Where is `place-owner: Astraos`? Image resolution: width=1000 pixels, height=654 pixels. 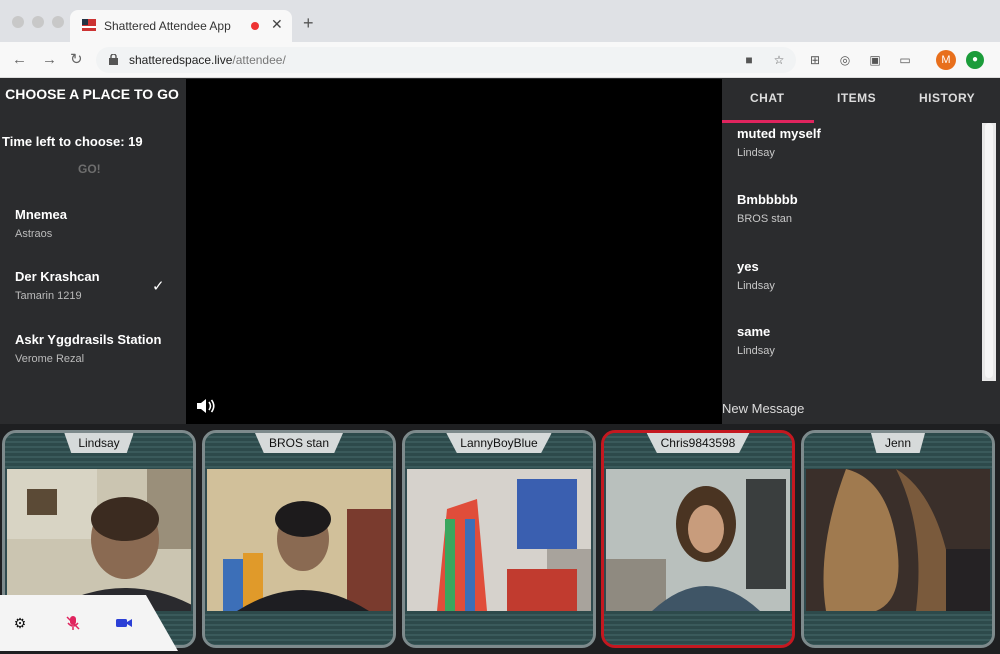
place-owner: Astraos is located at coordinates (34, 234).